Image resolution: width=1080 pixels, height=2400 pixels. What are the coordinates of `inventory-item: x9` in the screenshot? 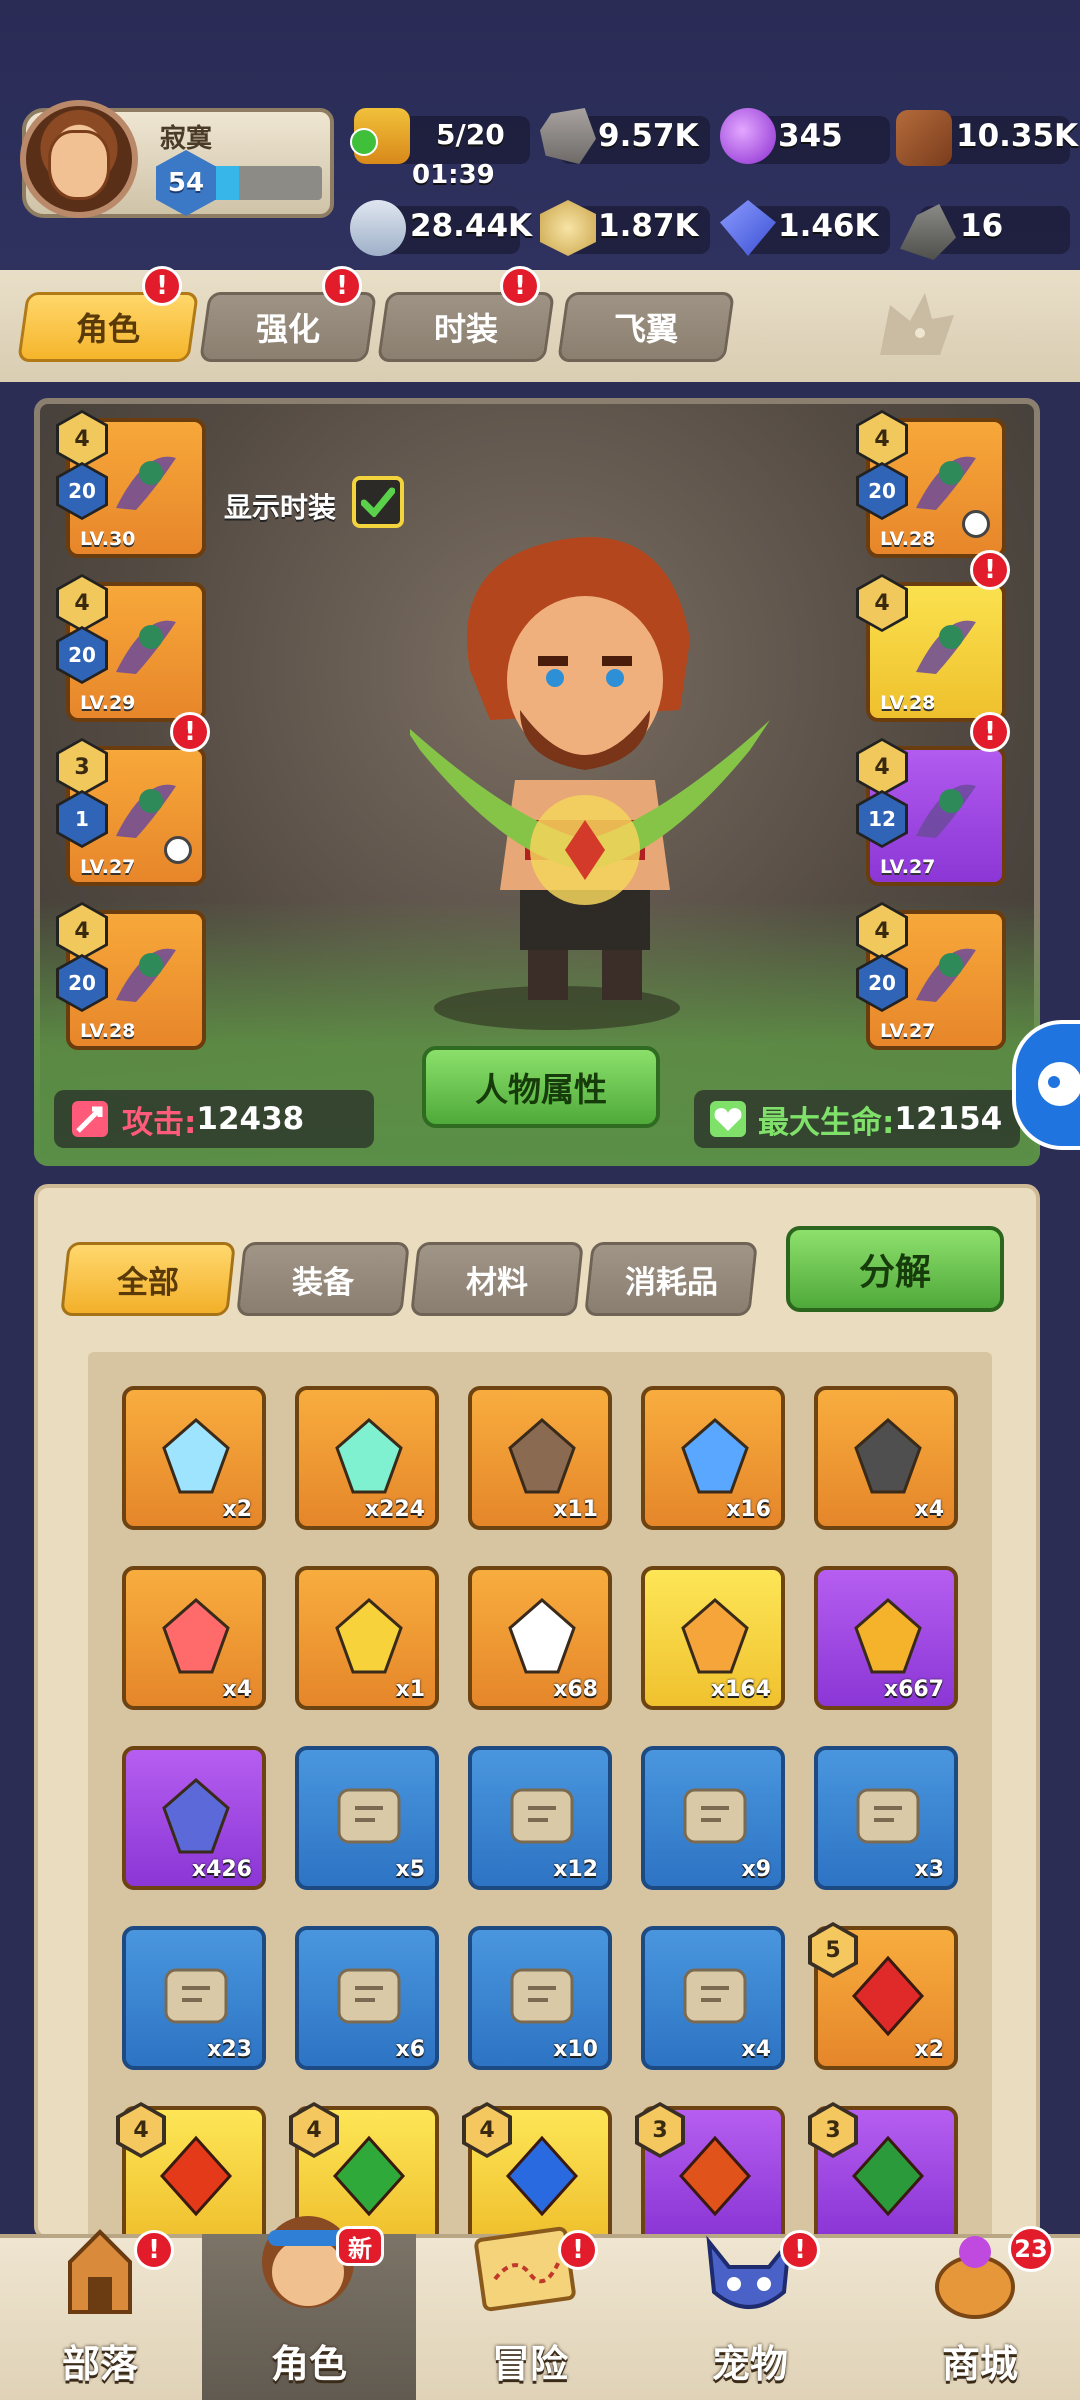 It's located at (713, 1818).